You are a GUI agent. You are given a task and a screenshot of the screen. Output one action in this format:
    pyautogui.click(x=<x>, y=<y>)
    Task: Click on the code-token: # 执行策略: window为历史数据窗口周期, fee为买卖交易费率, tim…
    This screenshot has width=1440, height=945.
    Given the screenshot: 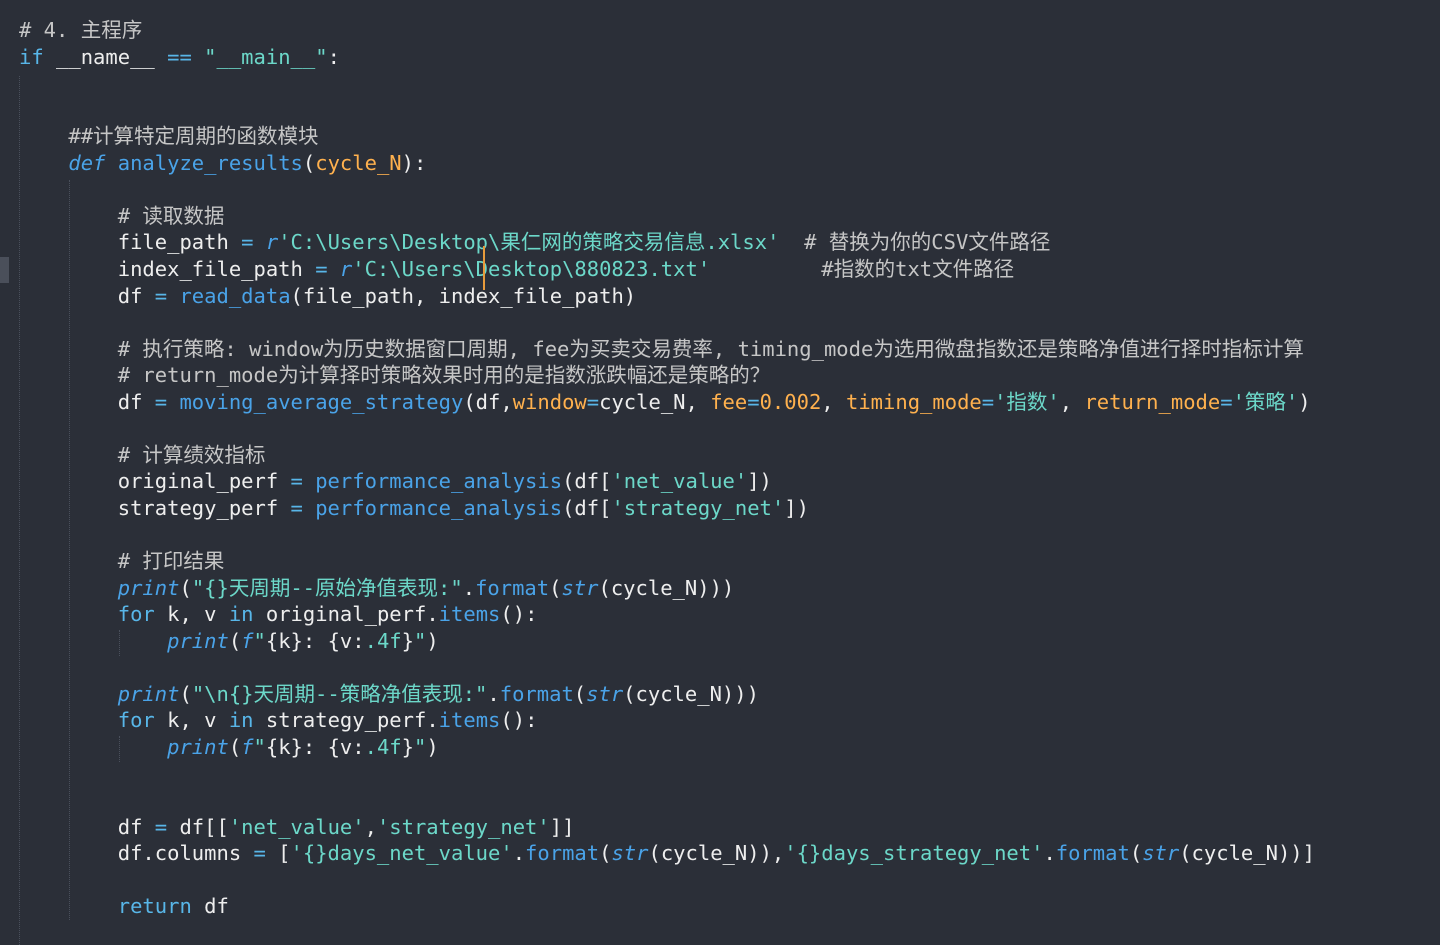 What is the action you would take?
    pyautogui.click(x=710, y=348)
    